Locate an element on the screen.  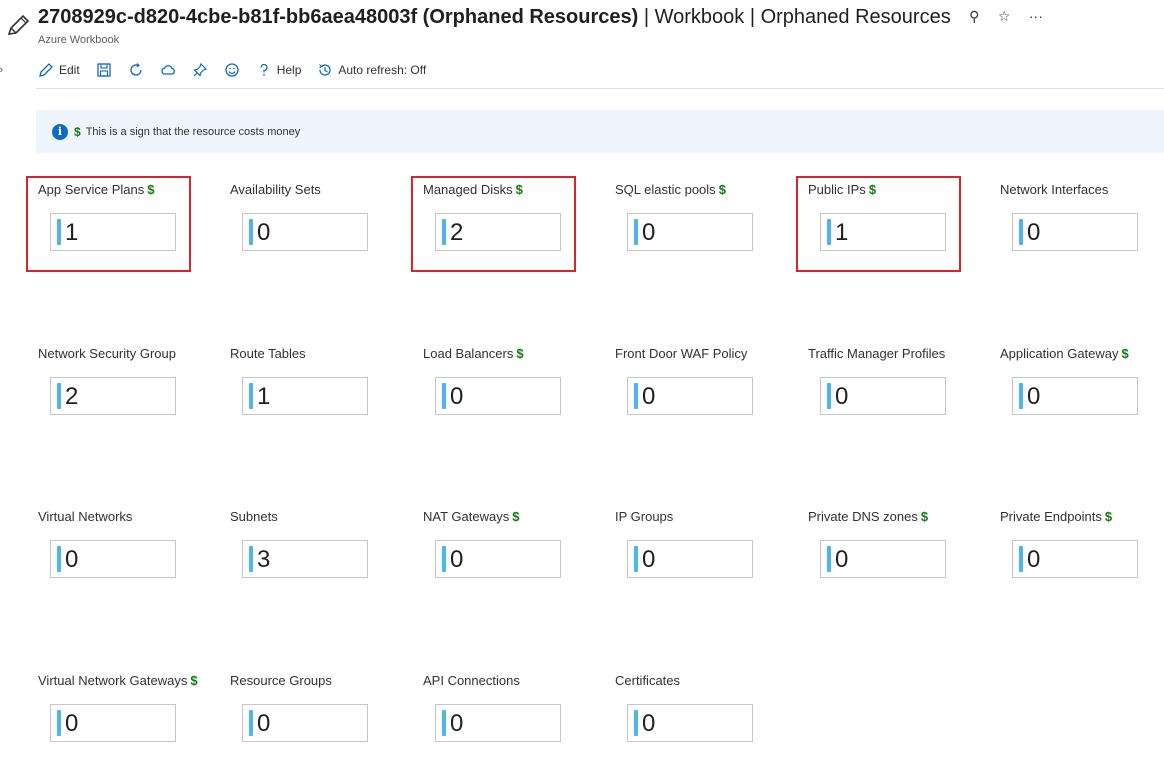
tile-label-text: Certificates is located at coordinates (648, 680).